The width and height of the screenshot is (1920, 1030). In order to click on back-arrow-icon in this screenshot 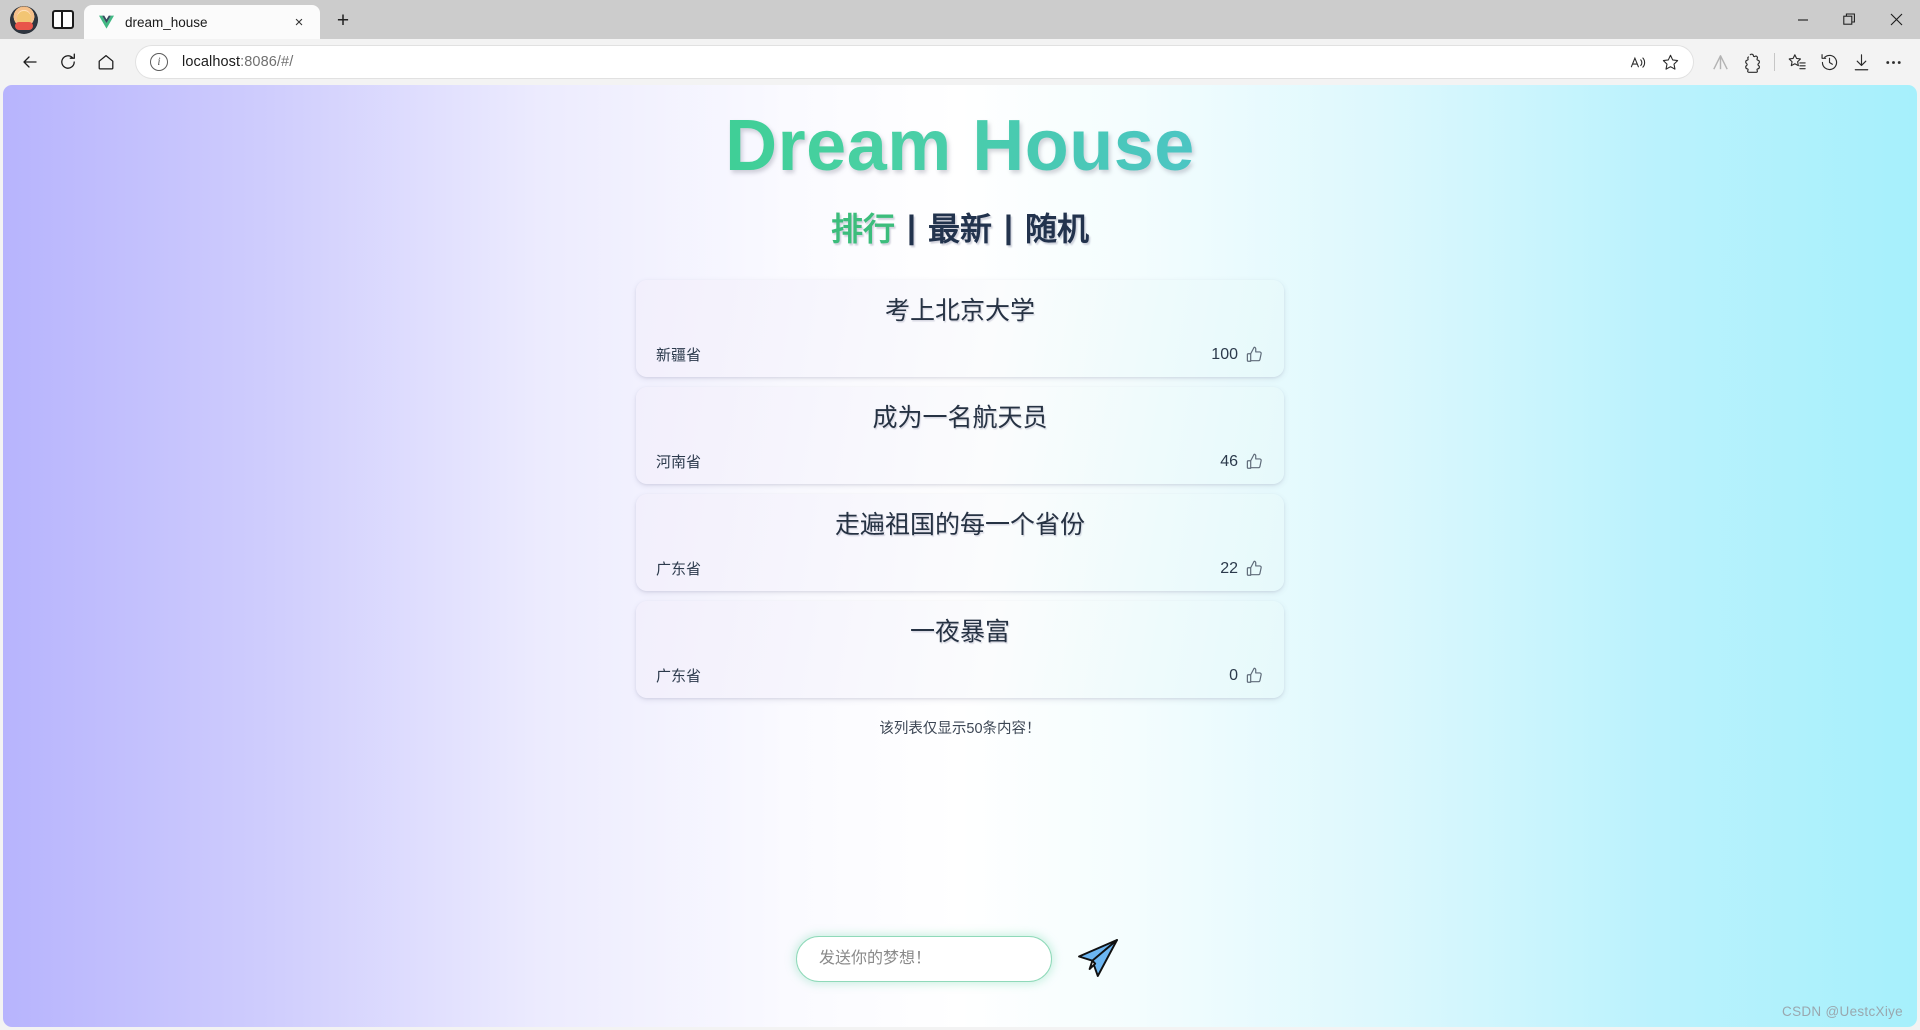, I will do `click(30, 62)`.